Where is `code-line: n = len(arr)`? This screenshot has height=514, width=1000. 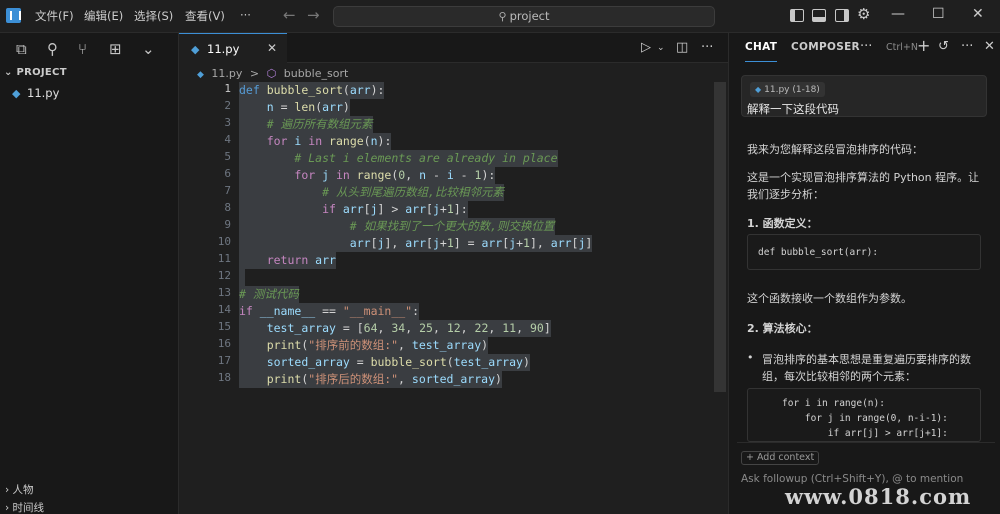
code-line: n = len(arr) is located at coordinates (294, 107).